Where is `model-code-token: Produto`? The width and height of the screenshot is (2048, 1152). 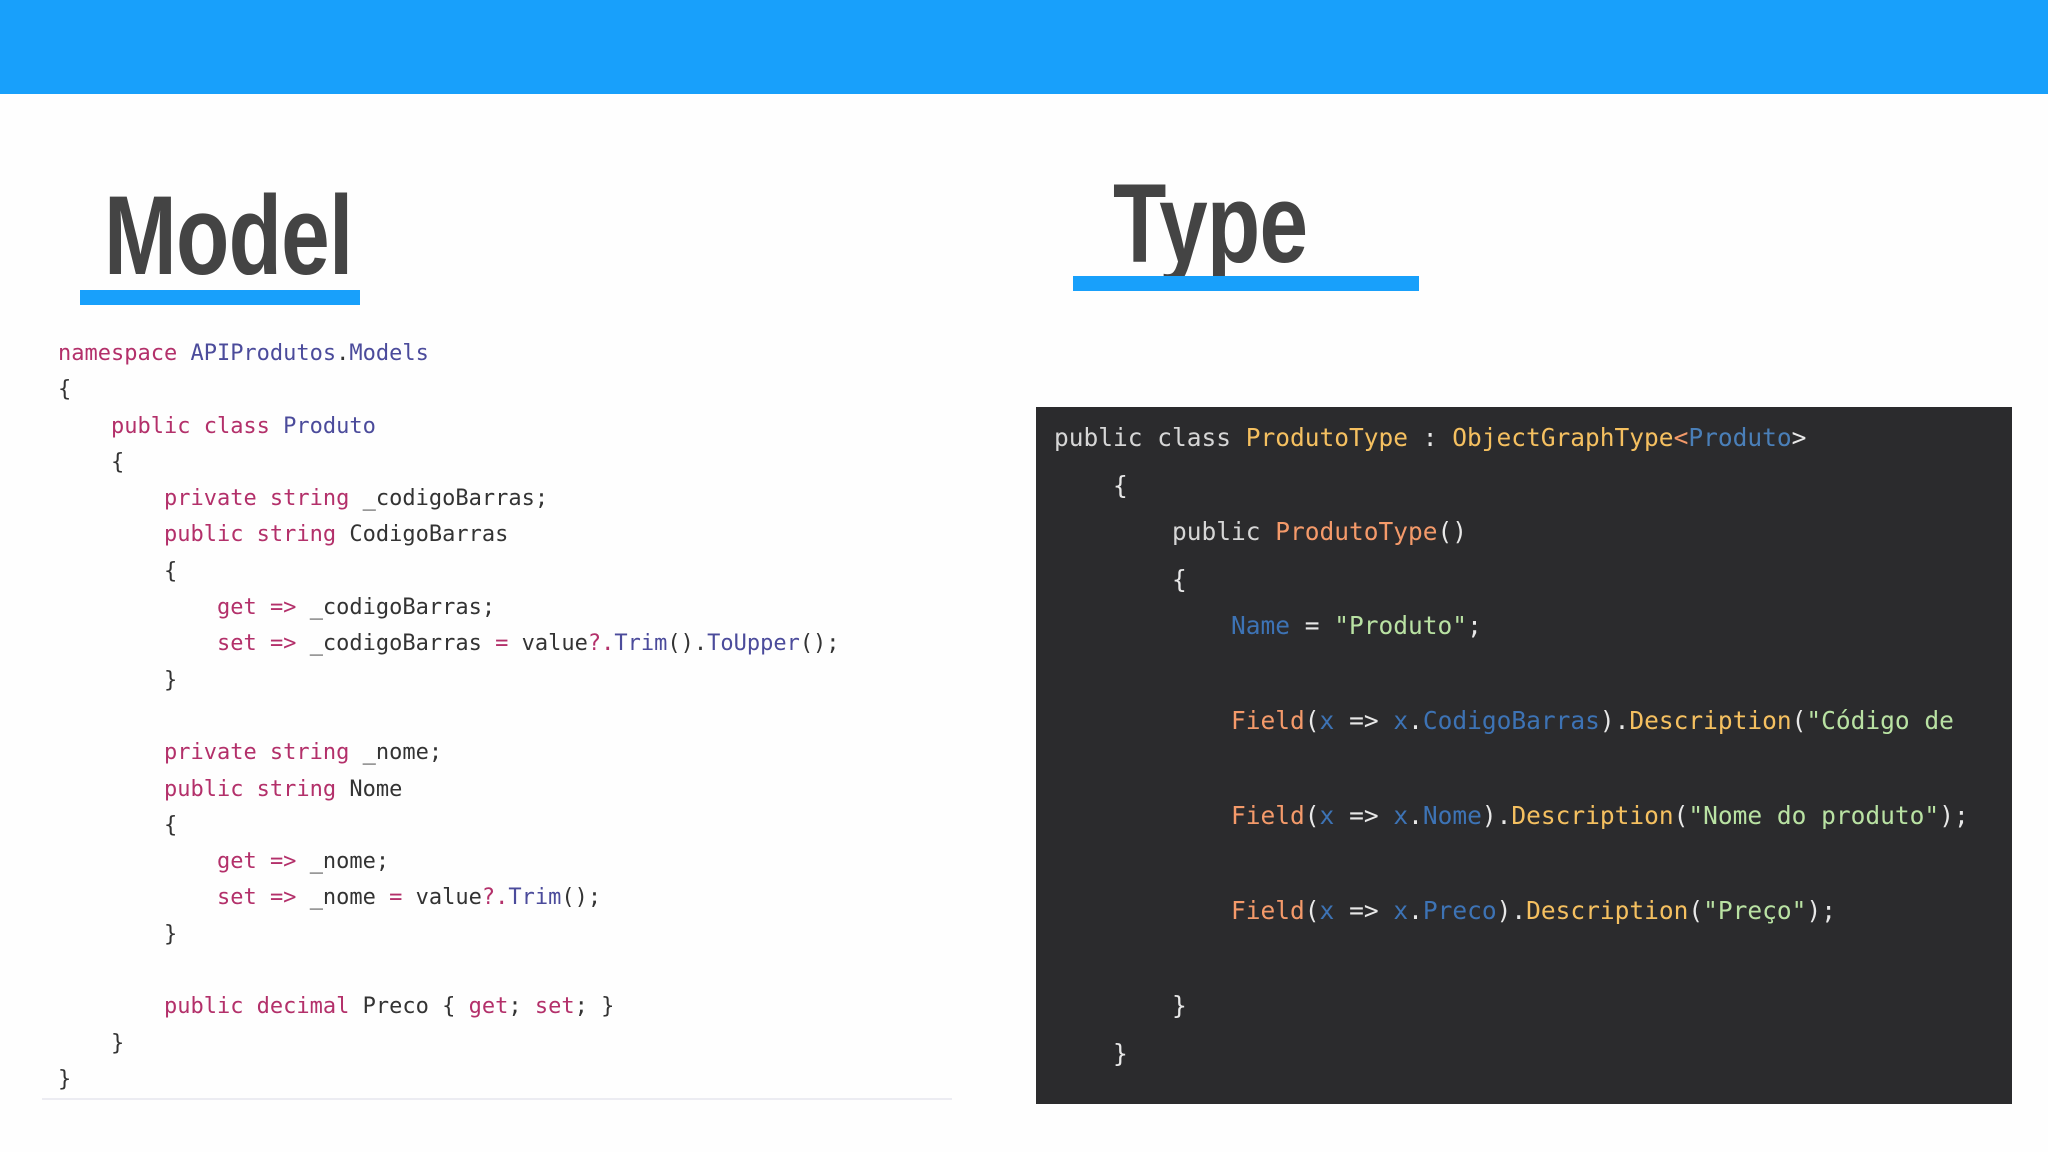 model-code-token: Produto is located at coordinates (329, 426).